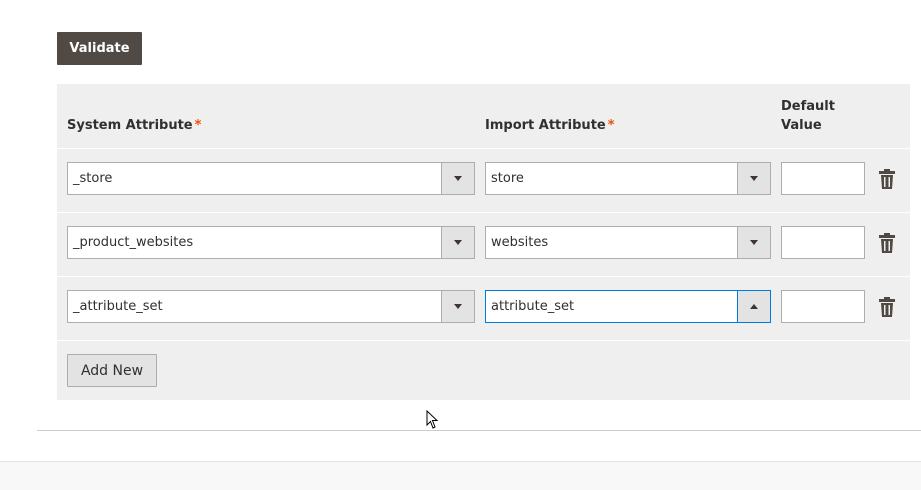  I want to click on header-import-attribute: Import Attribute *, so click(550, 125).